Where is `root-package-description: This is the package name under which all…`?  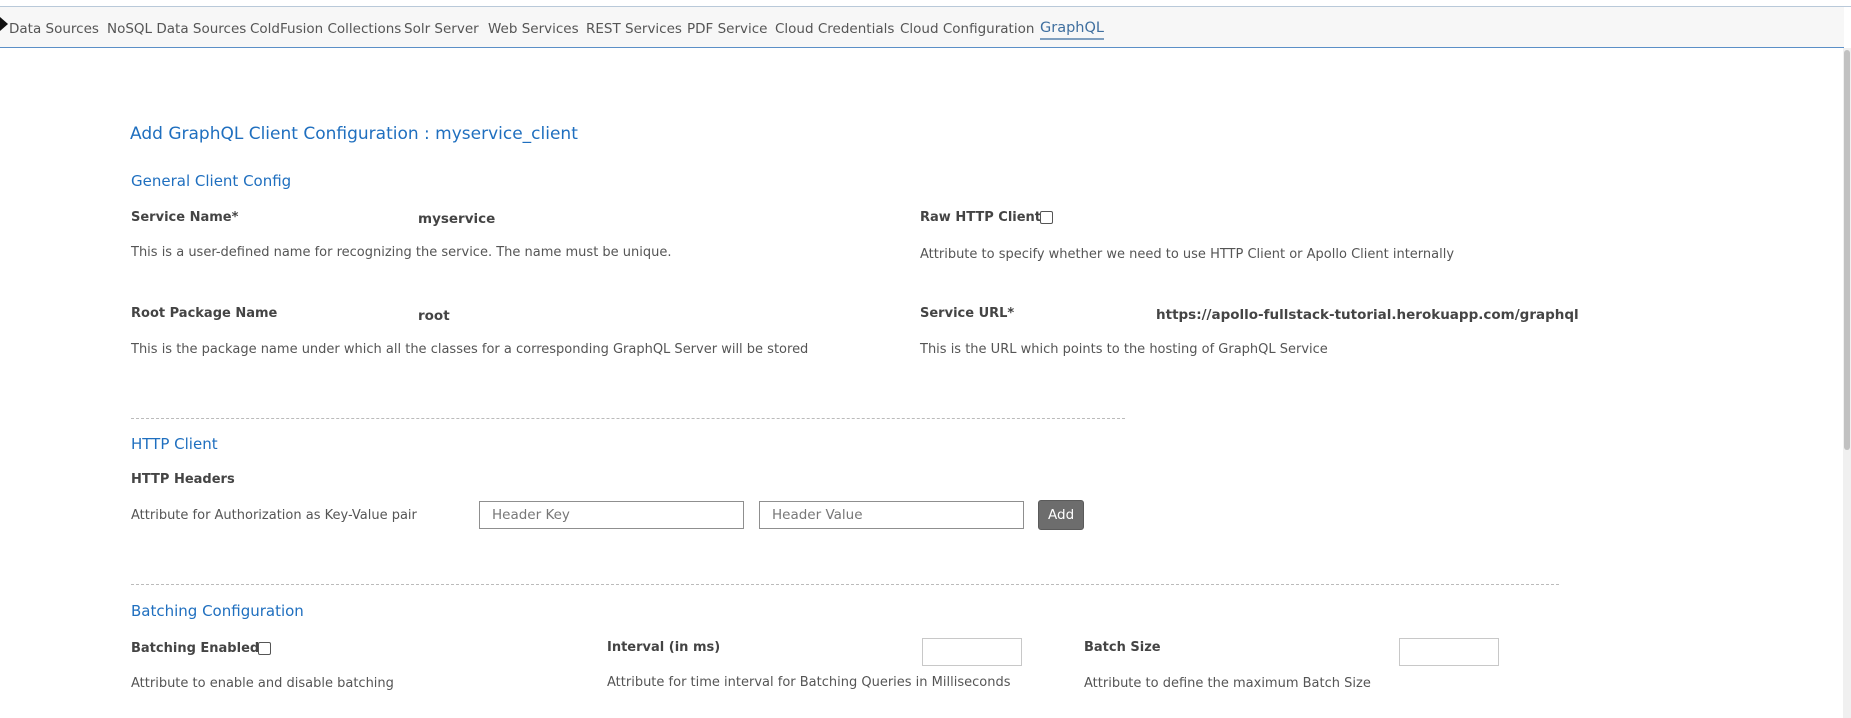 root-package-description: This is the package name under which all… is located at coordinates (470, 349).